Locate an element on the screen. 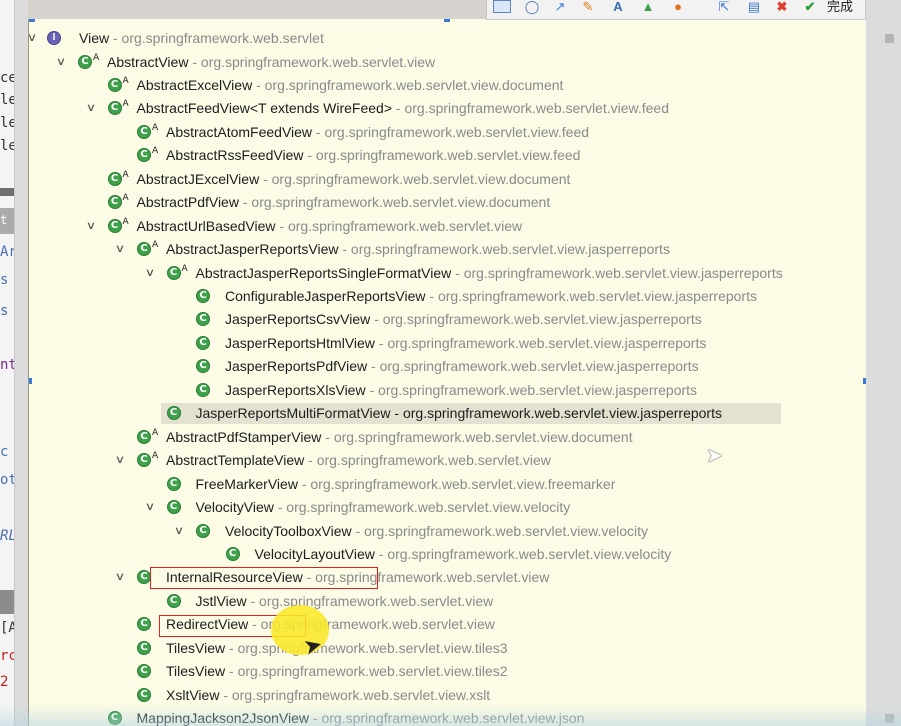 The height and width of the screenshot is (726, 901). class-name: AbstractRssFeedView is located at coordinates (235, 155).